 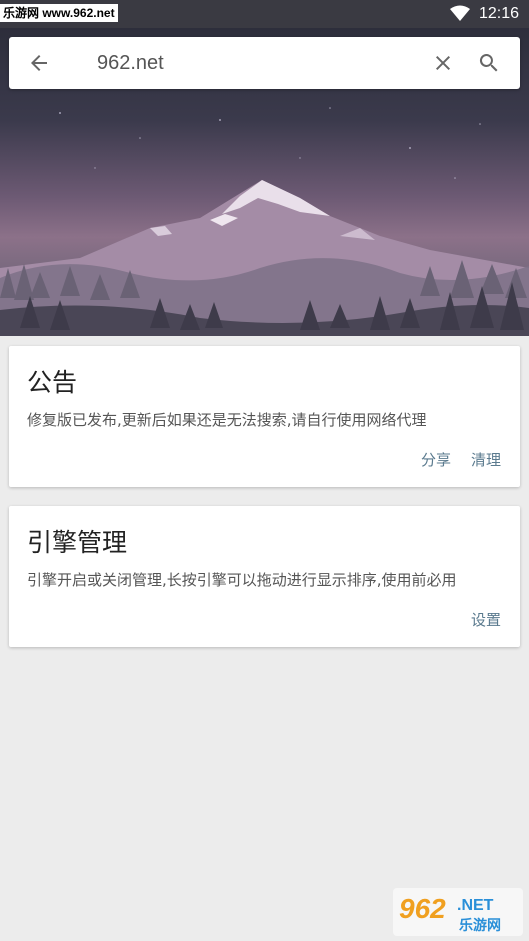 I want to click on watermark-label: 乐游网 www.962.net, so click(x=59, y=13).